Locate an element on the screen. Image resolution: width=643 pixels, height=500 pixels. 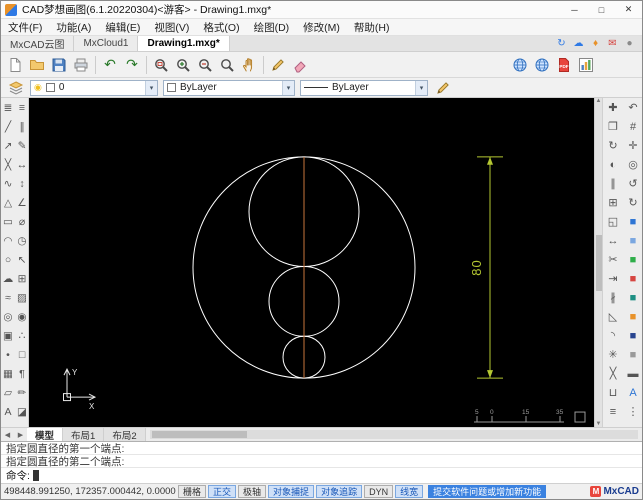
pan-button is located at coordinates (249, 65).